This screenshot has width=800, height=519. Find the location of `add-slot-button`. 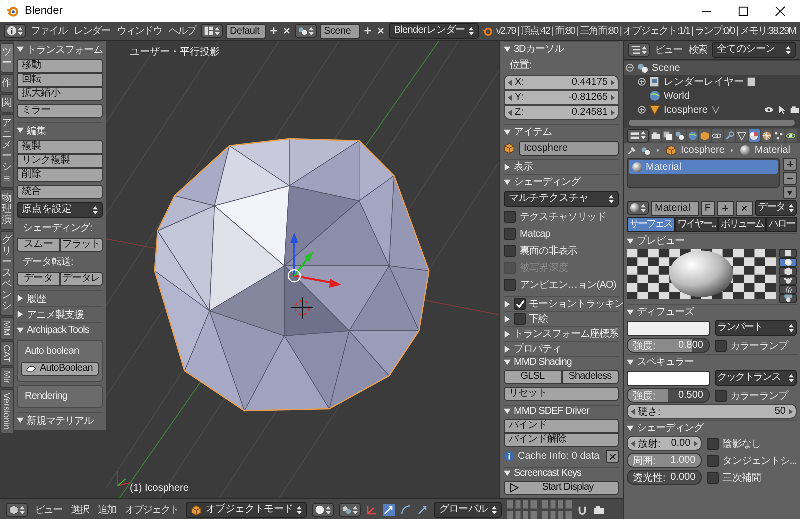

add-slot-button is located at coordinates (790, 164).